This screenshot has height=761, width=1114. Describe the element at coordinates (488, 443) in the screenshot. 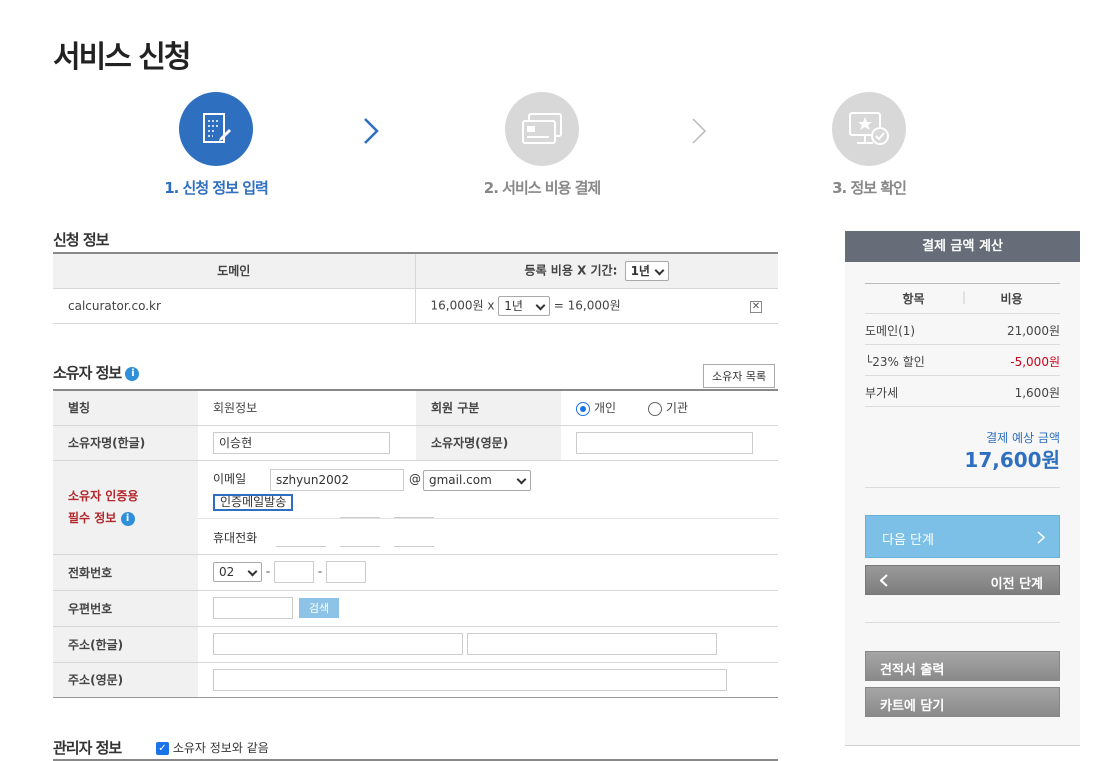

I see `name-en-label: 소유자명(영문)` at that location.